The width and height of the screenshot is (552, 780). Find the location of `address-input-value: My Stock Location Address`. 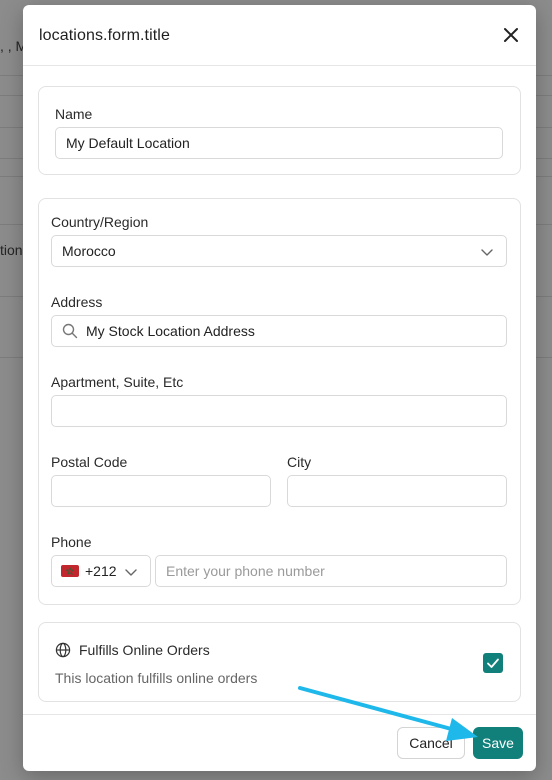

address-input-value: My Stock Location Address is located at coordinates (170, 331).